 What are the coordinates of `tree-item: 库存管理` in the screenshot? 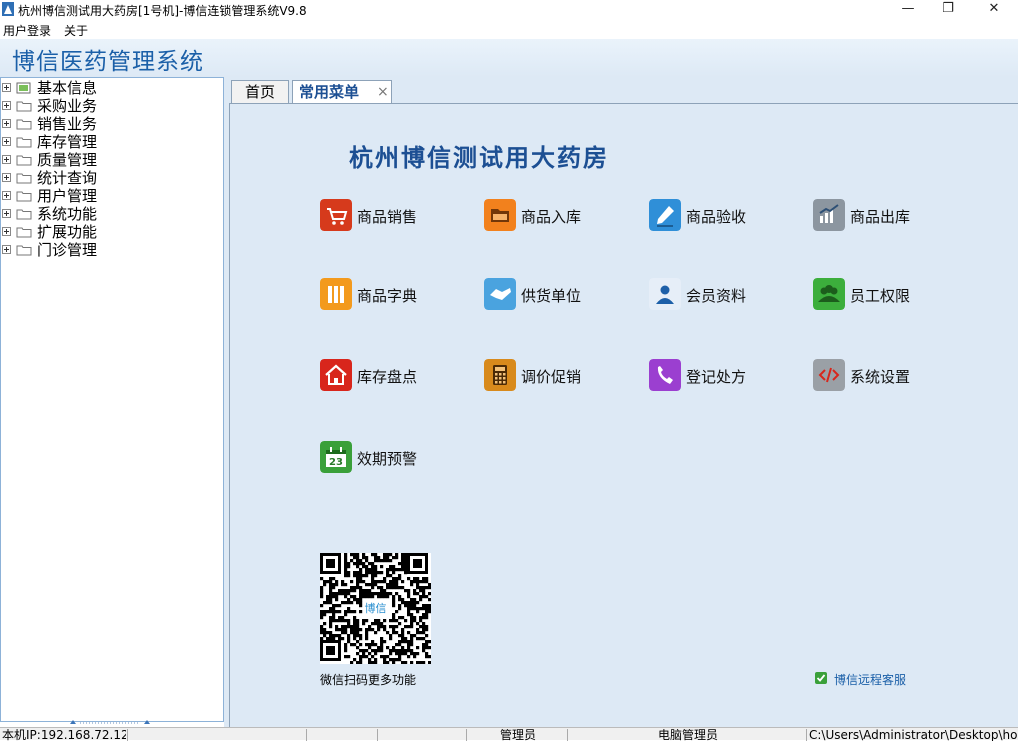 It's located at (102, 142).